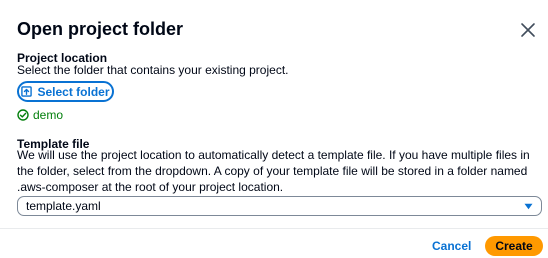 The image size is (548, 258). I want to click on selected-folder-status: demo, so click(40, 115).